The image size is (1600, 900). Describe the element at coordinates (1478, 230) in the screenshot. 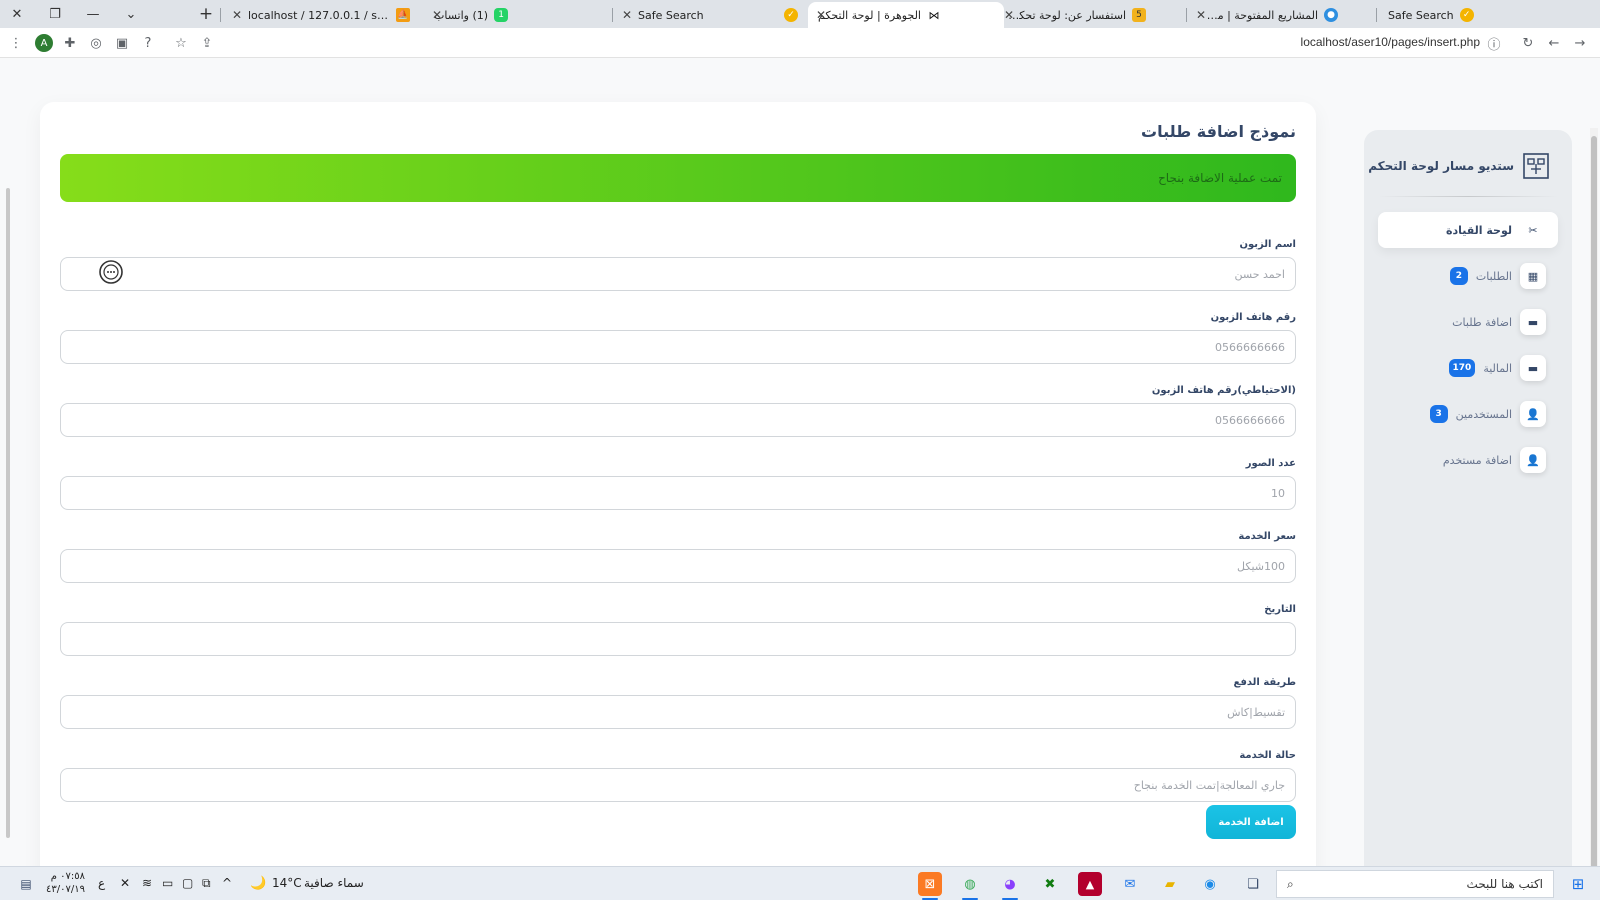

I see `sidebar-item-label: لوحة القيادة` at that location.